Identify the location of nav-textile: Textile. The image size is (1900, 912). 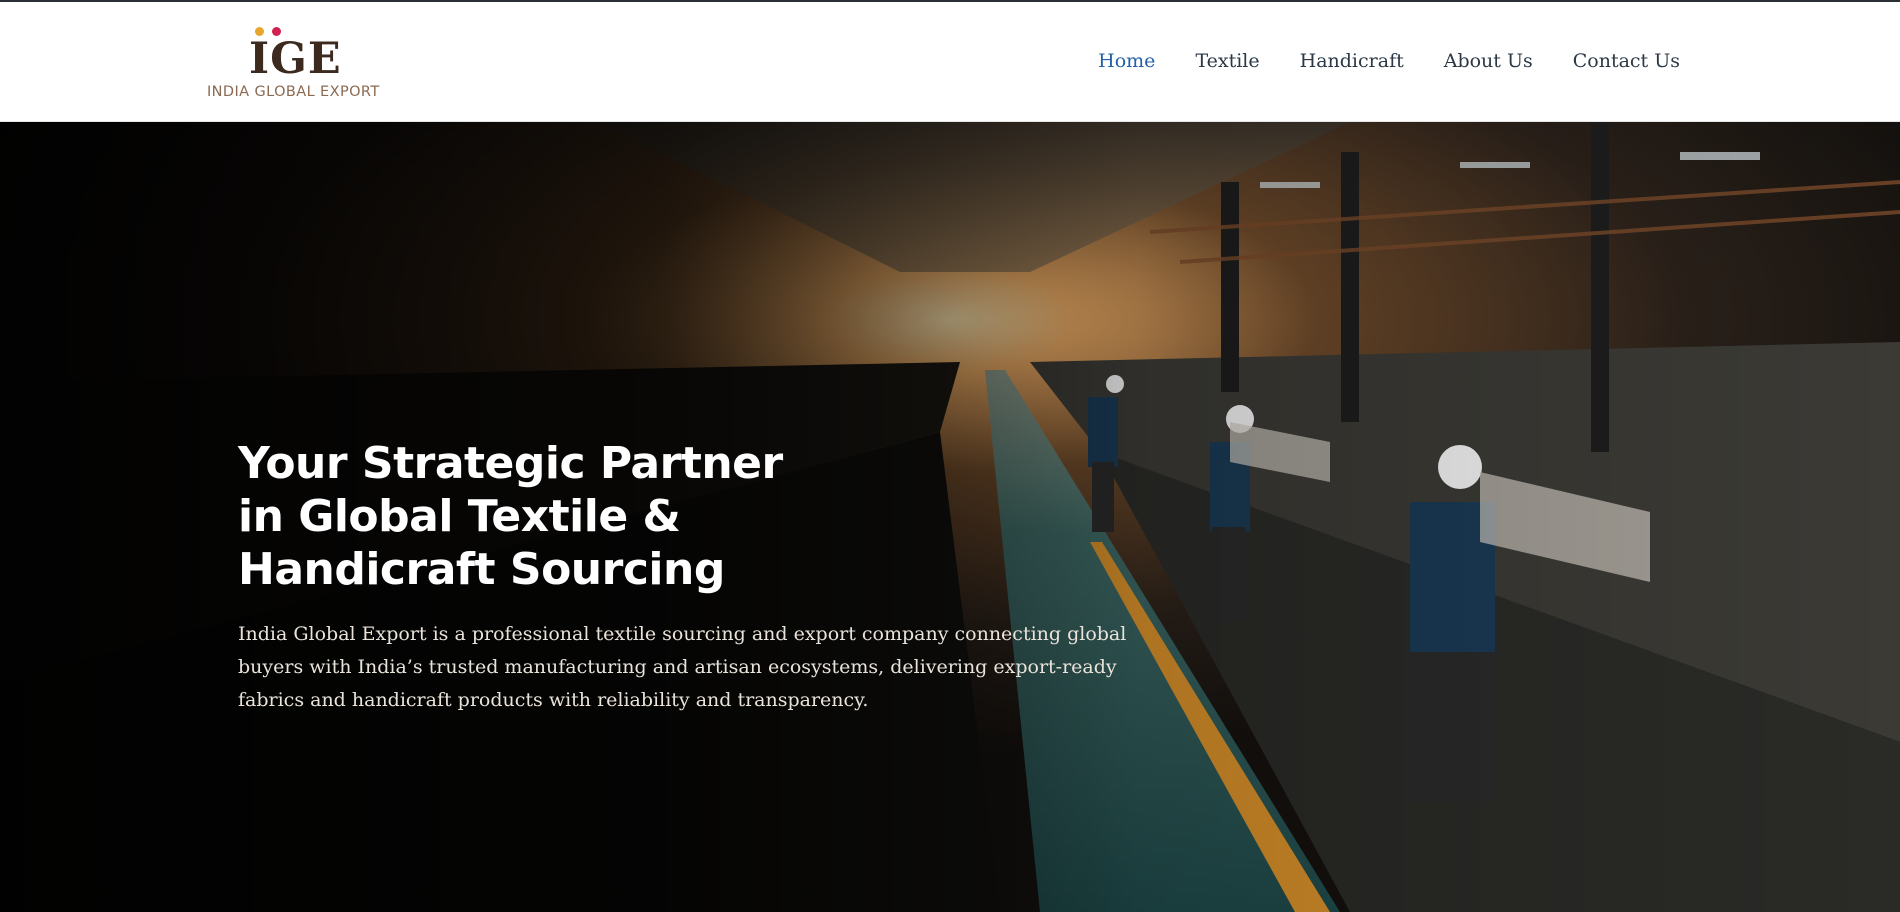
(1227, 61).